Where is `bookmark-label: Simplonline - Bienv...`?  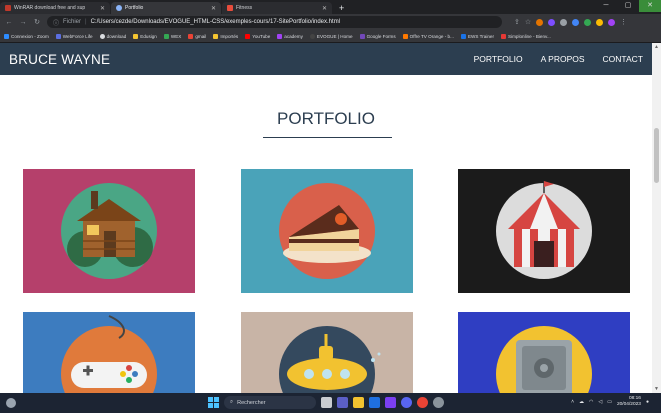
bookmark-label: Simplonline - Bienv... is located at coordinates (529, 36).